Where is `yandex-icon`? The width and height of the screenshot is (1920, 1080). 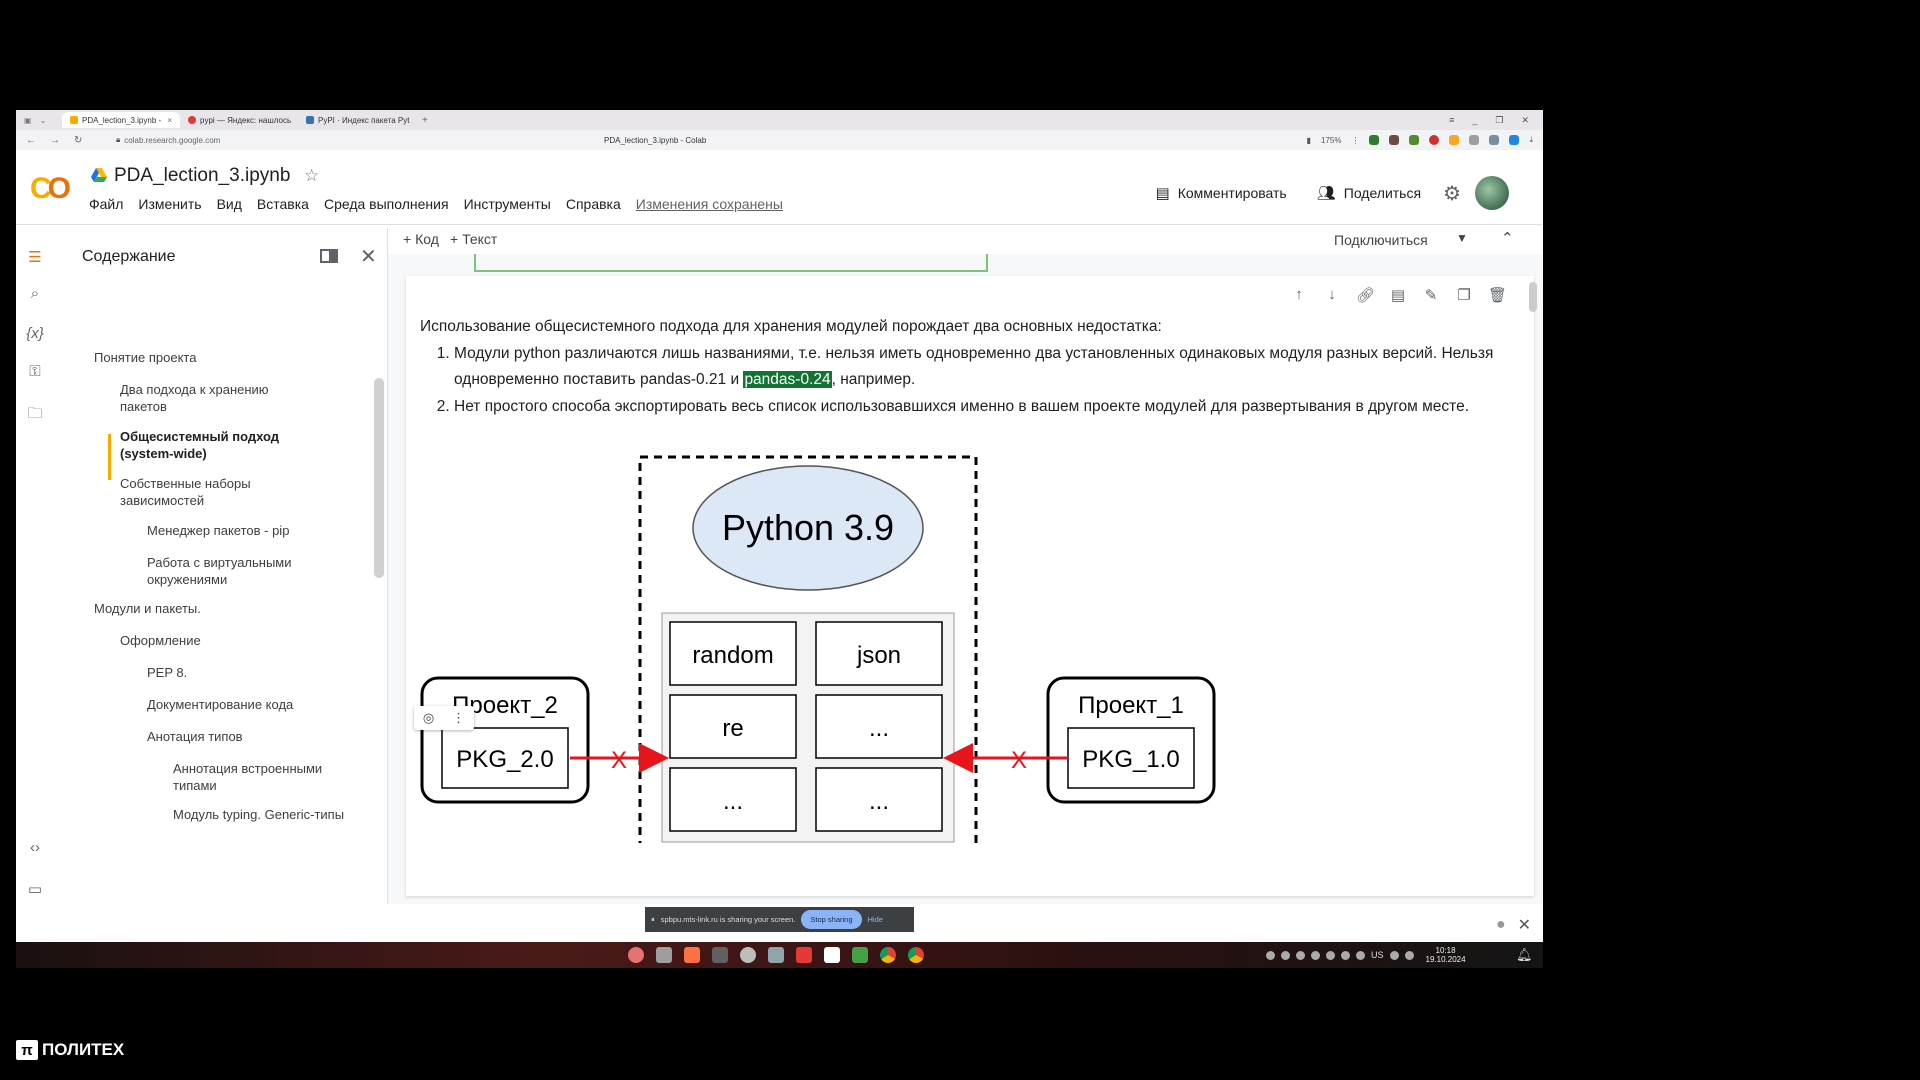
yandex-icon is located at coordinates (832, 955).